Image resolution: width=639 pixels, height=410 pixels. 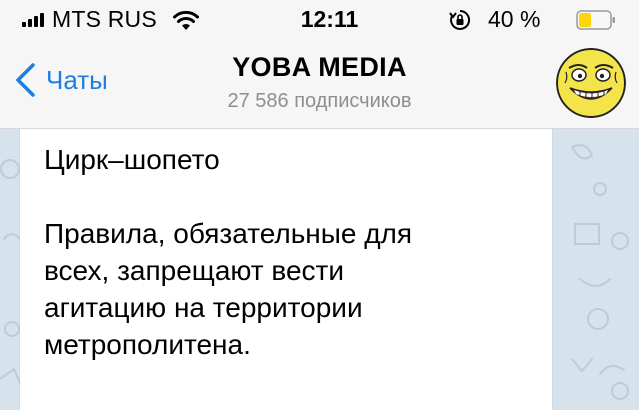 I want to click on message-line: Правила, обязательные для, so click(x=228, y=233).